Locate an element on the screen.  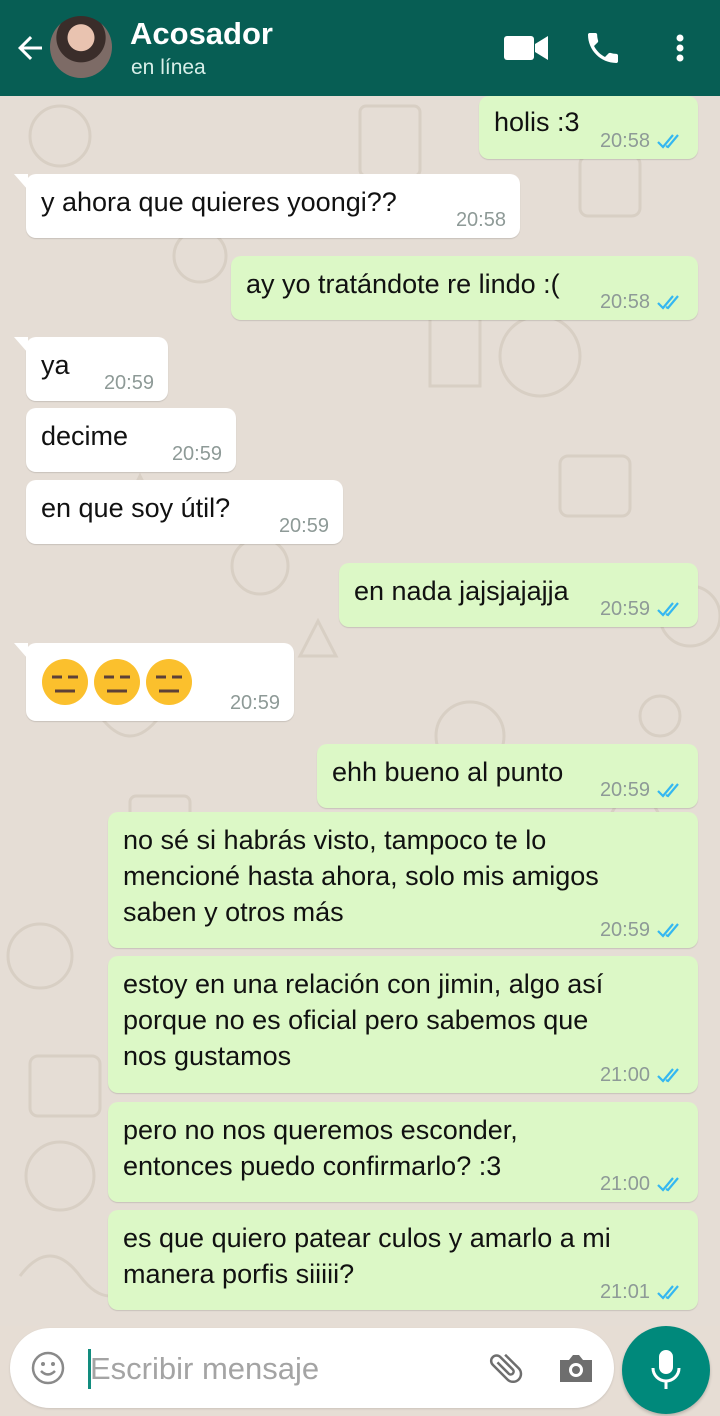
message-text: y ahora que quieres yoongi?? is located at coordinates (219, 202).